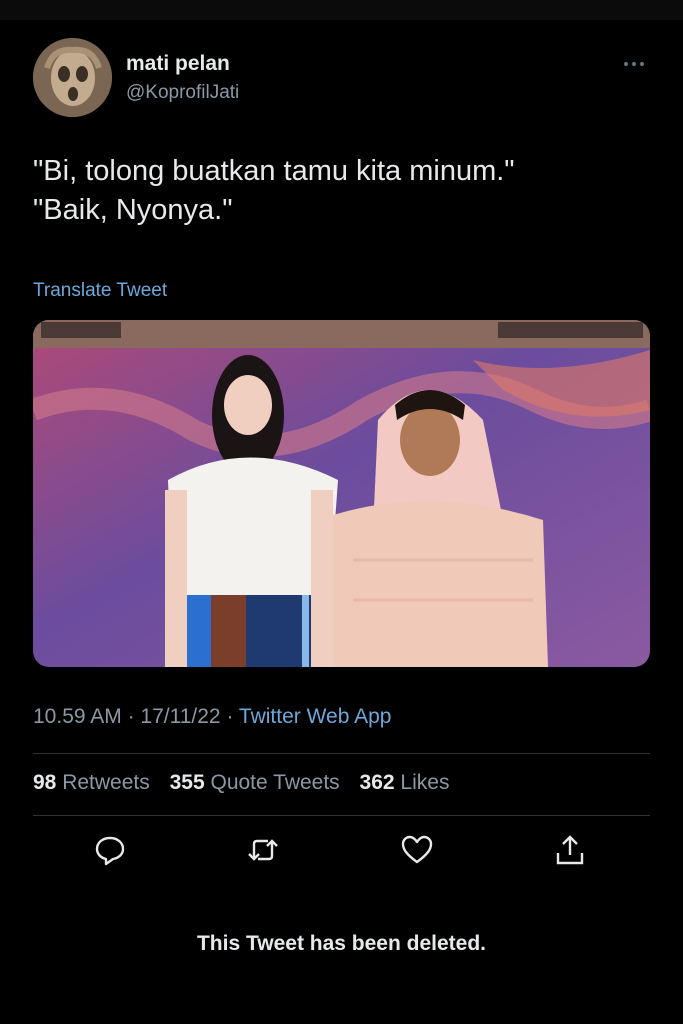  Describe the element at coordinates (570, 850) in the screenshot. I see `share-icon` at that location.